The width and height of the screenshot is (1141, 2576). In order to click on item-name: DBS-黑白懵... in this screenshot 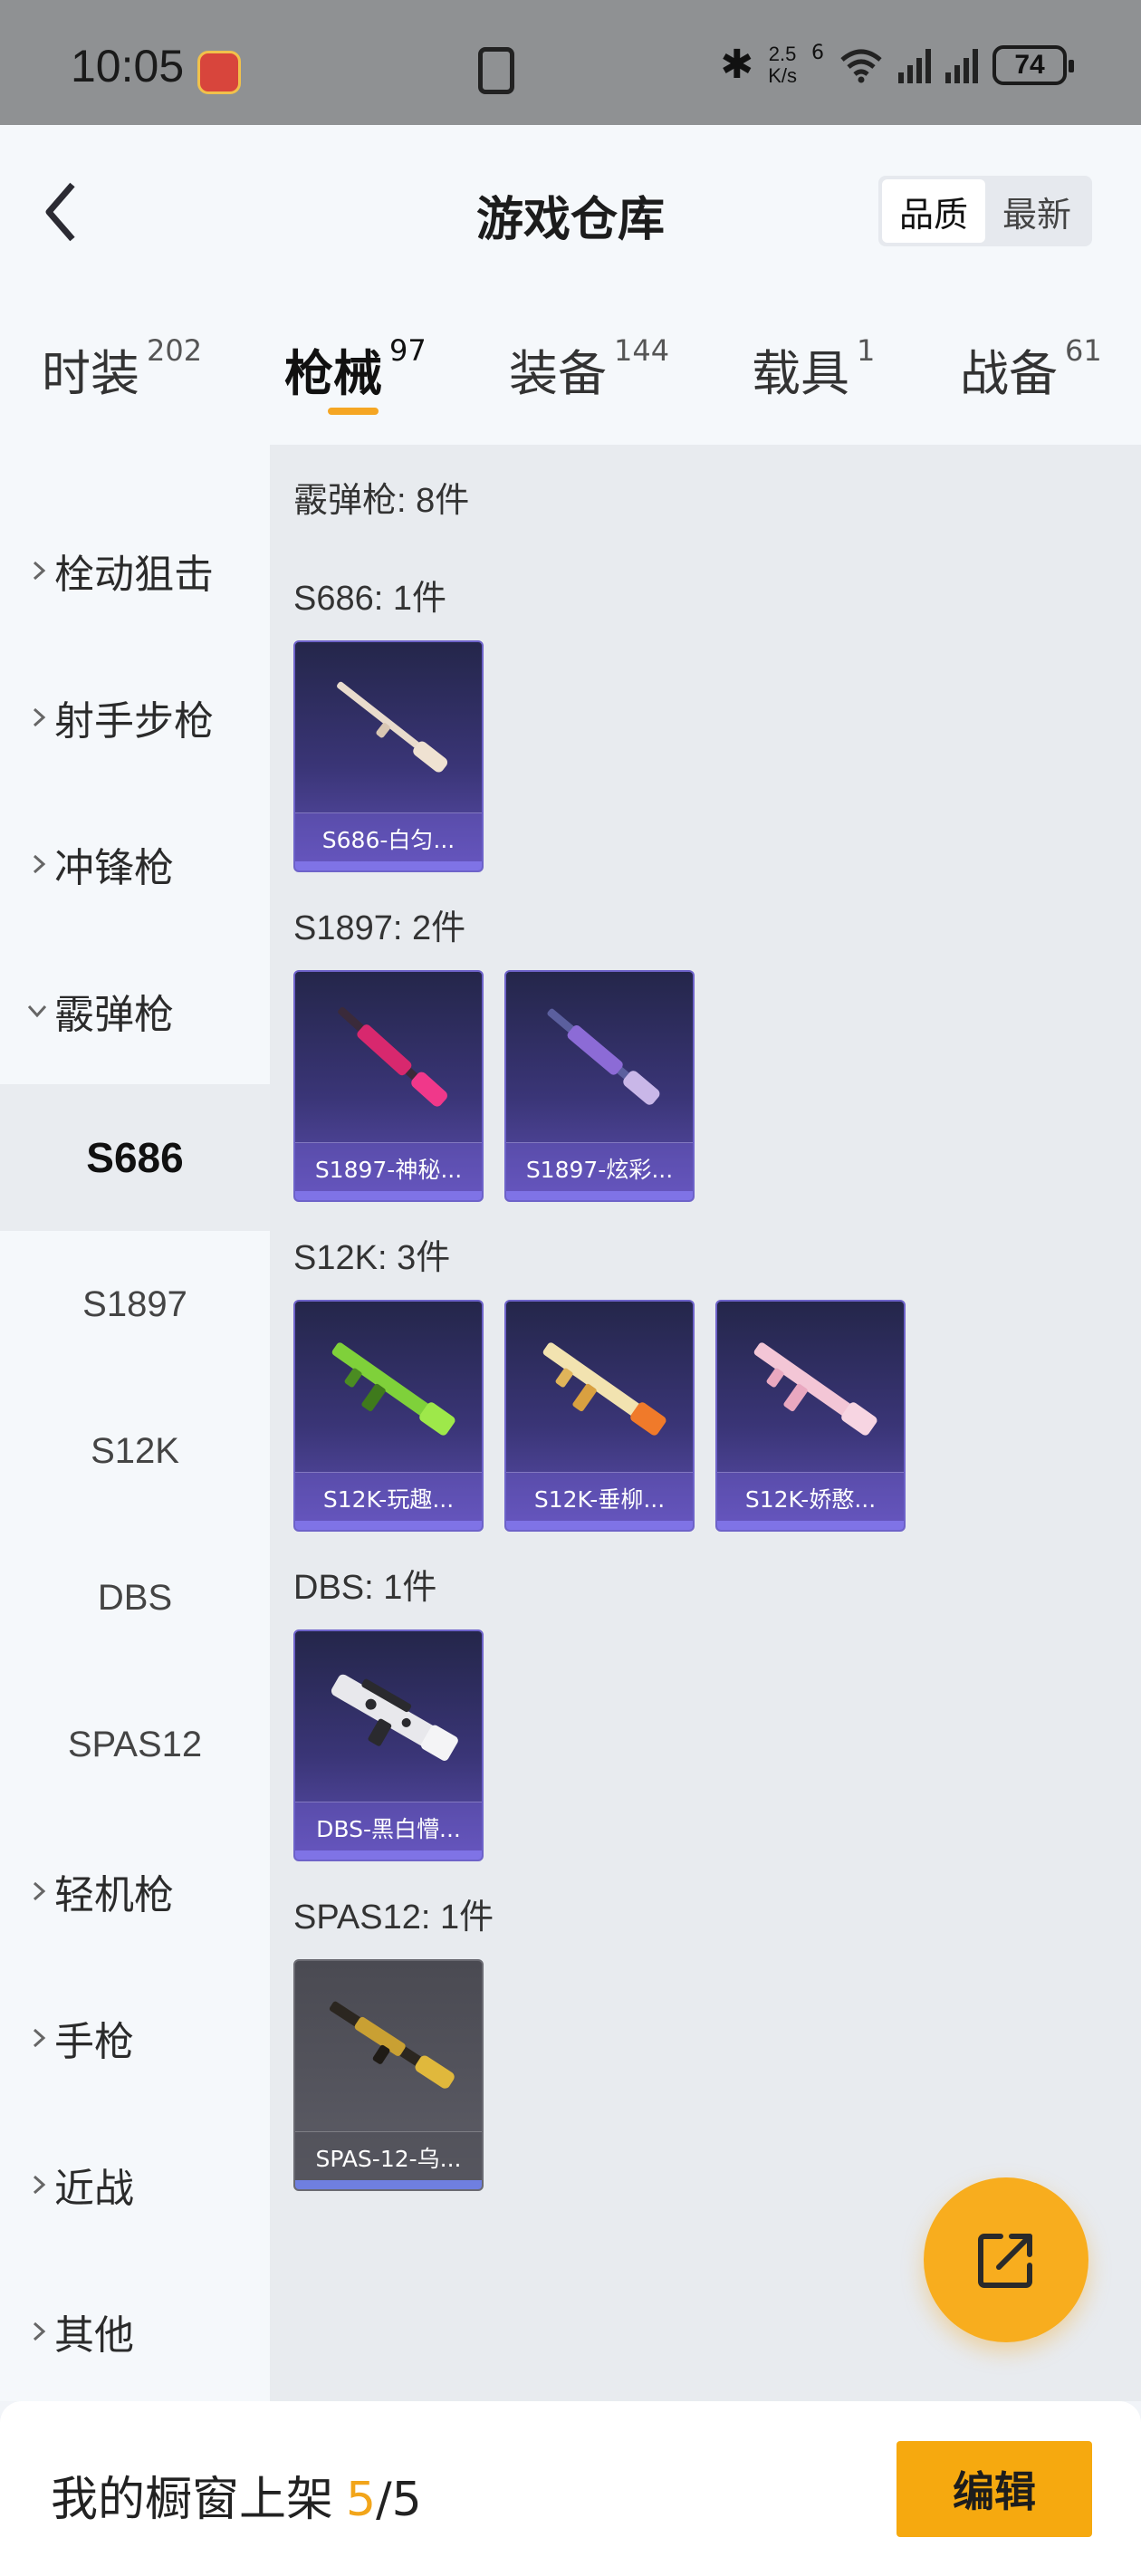, I will do `click(388, 1827)`.